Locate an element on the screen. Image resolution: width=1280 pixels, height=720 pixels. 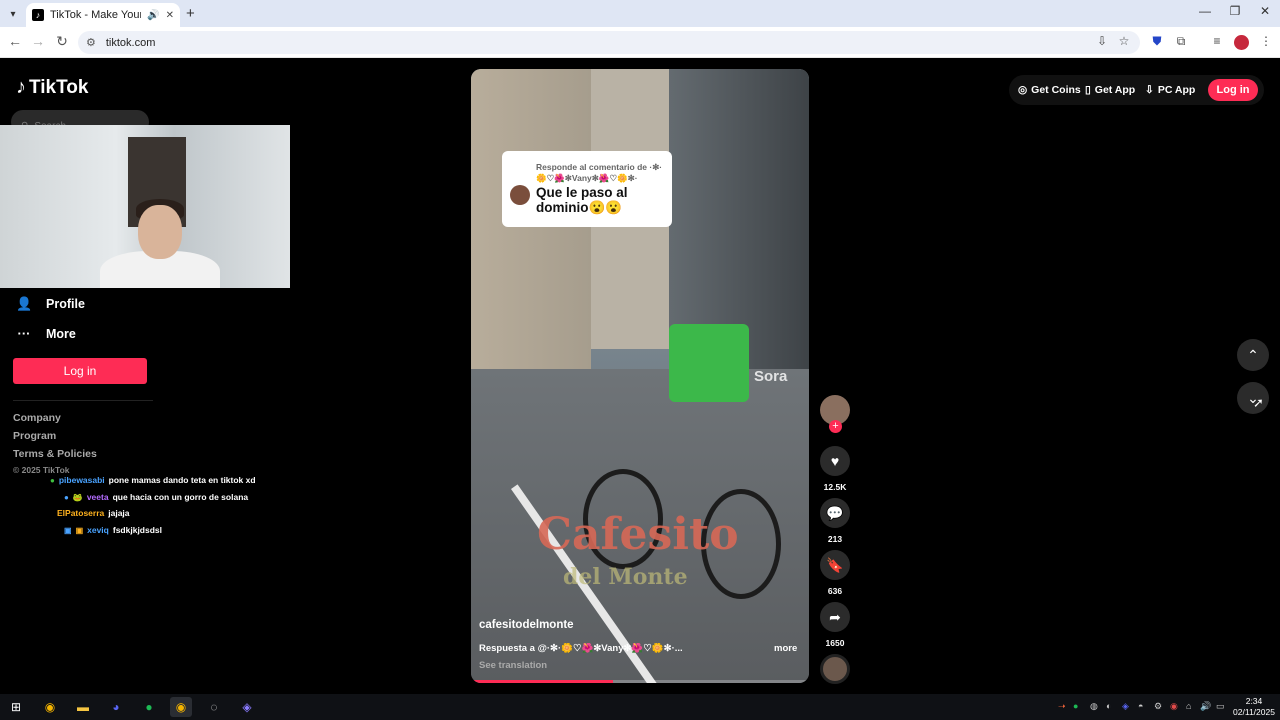
footer-terms-link: Terms & Policies is located at coordinates (55, 454).